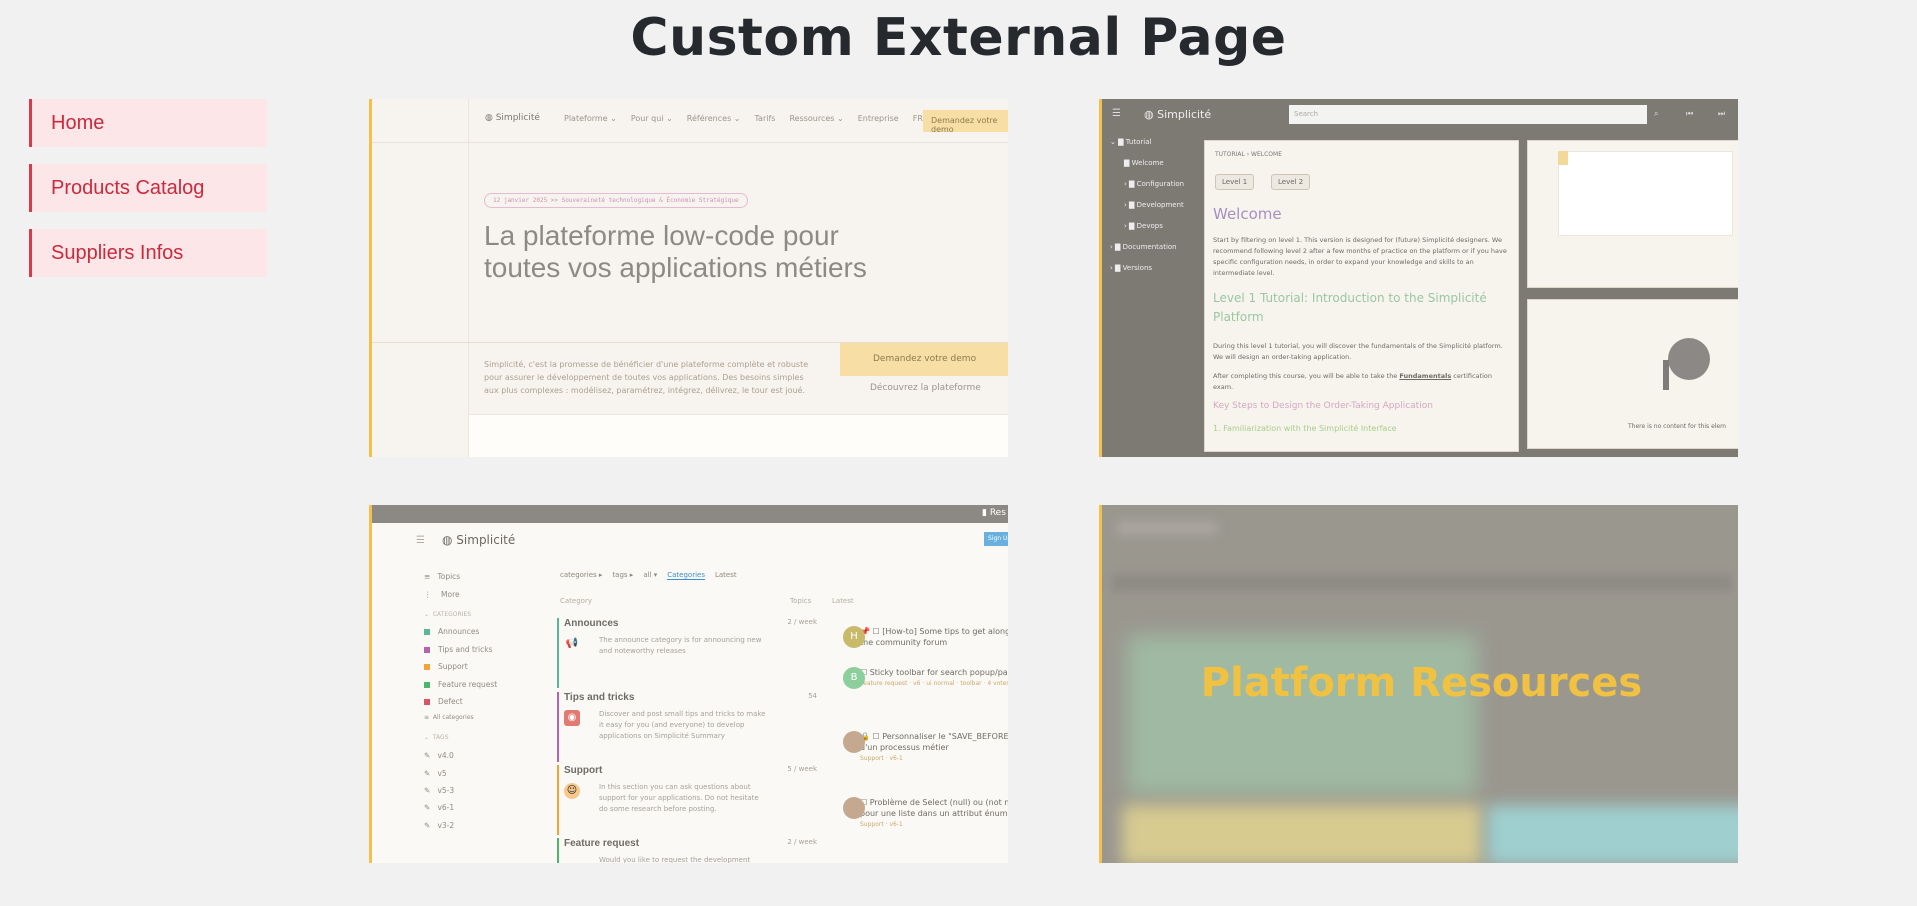  I want to click on nav-item-home: Home, so click(148, 123).